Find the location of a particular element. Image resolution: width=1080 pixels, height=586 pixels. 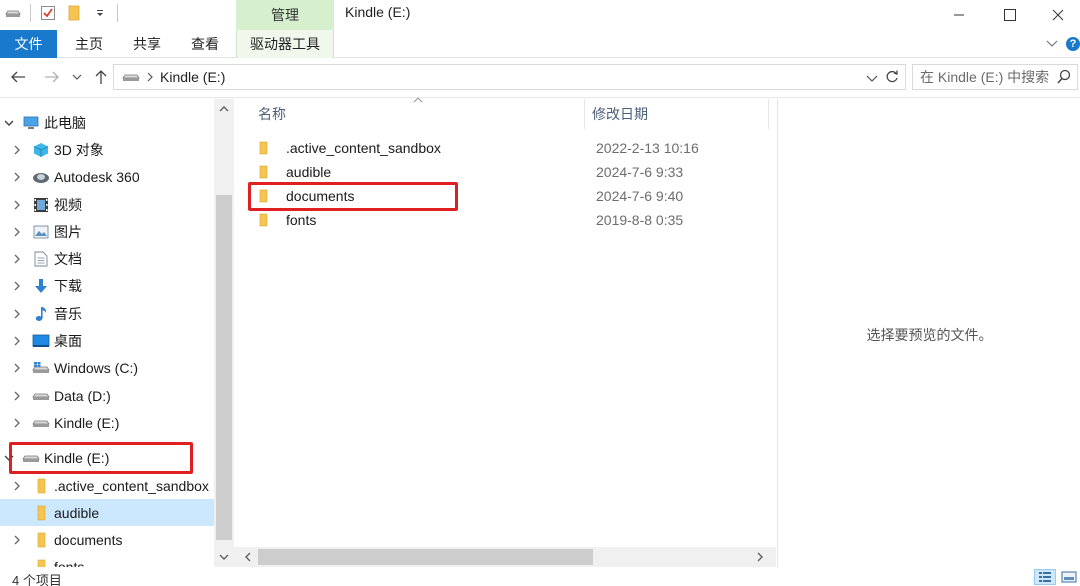

help-icon: ? is located at coordinates (1073, 44).